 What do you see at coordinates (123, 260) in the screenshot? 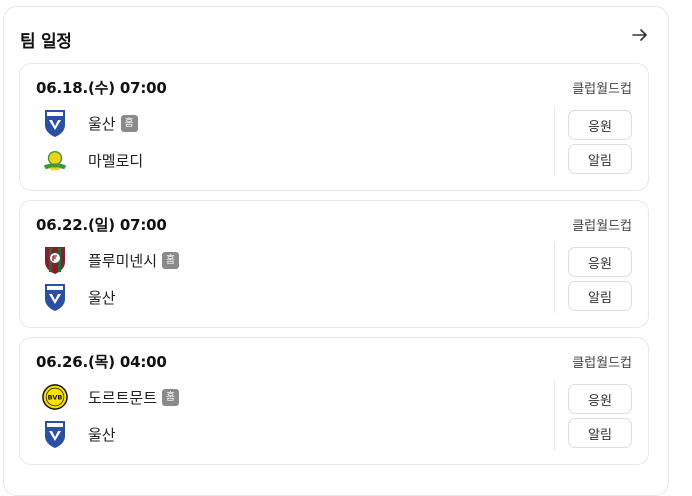
I see `team-name: 플루미넨시` at bounding box center [123, 260].